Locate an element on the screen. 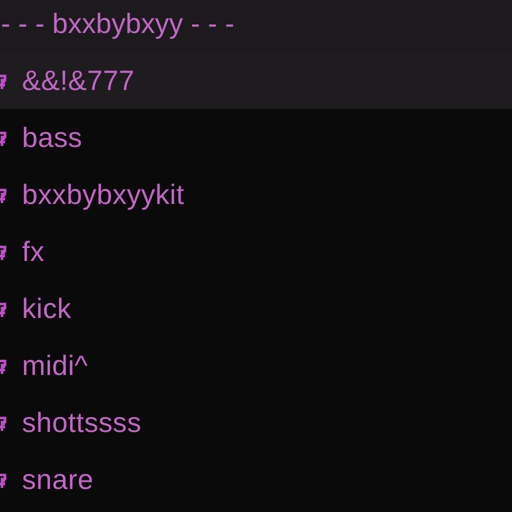 Image resolution: width=512 pixels, height=512 pixels. folder-name: bass is located at coordinates (52, 138).